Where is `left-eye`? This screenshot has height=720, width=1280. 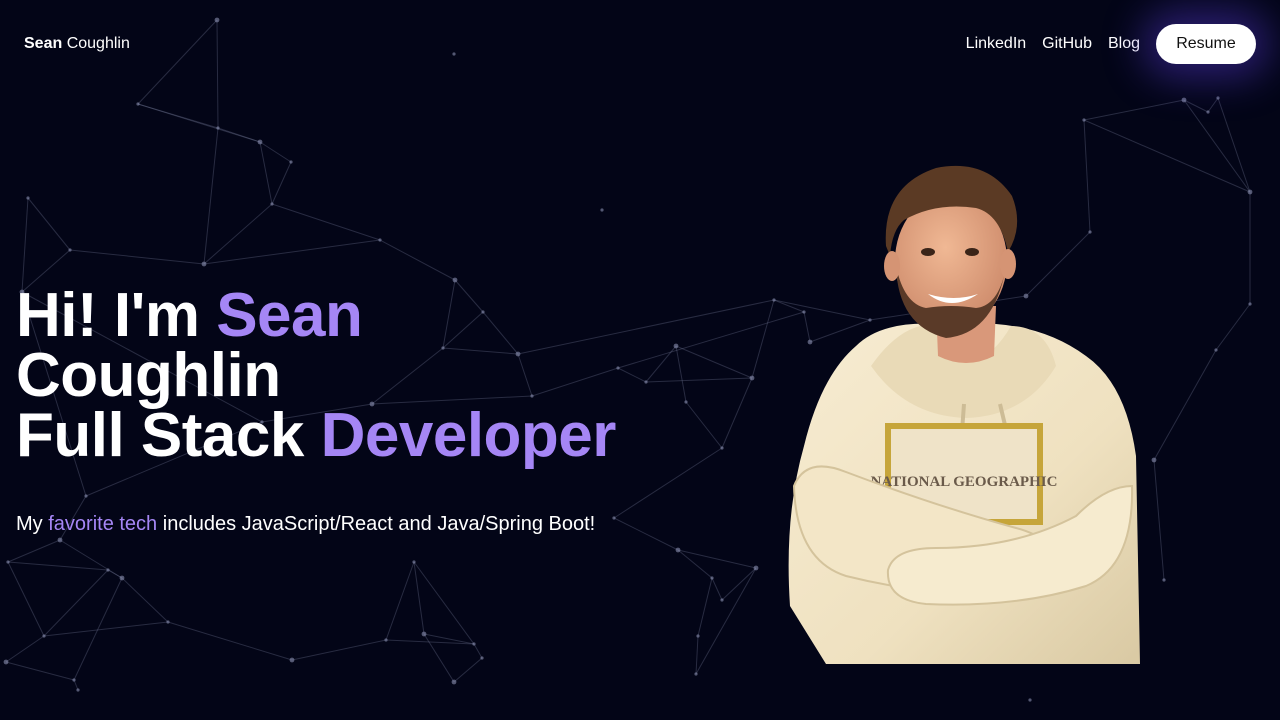 left-eye is located at coordinates (928, 252).